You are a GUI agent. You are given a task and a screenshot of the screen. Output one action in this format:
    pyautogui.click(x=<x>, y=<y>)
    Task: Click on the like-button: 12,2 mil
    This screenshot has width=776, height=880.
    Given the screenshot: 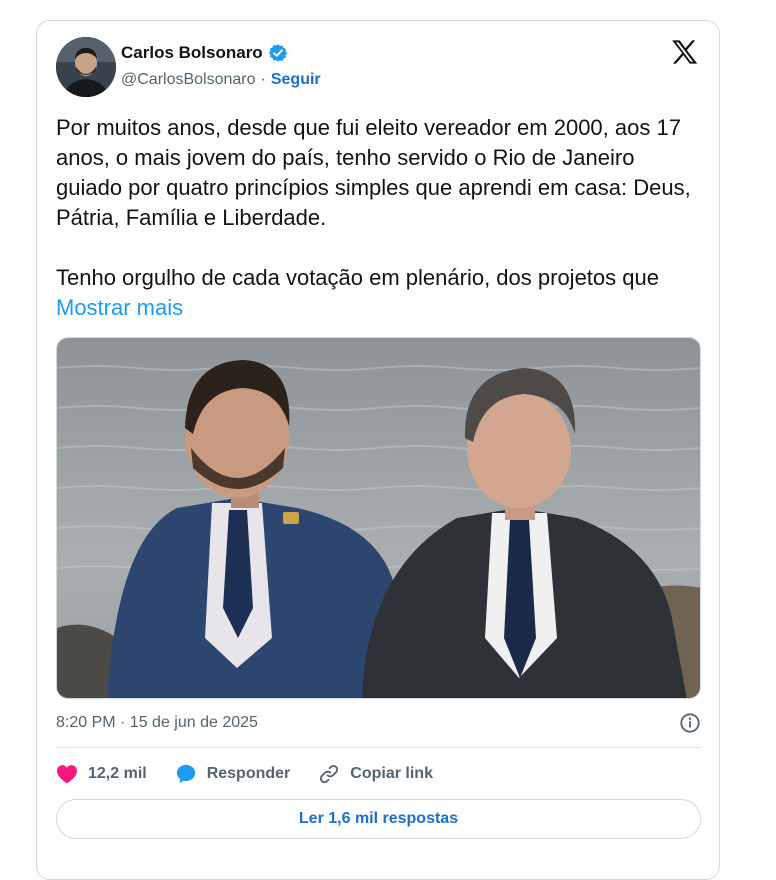 What is the action you would take?
    pyautogui.click(x=101, y=774)
    